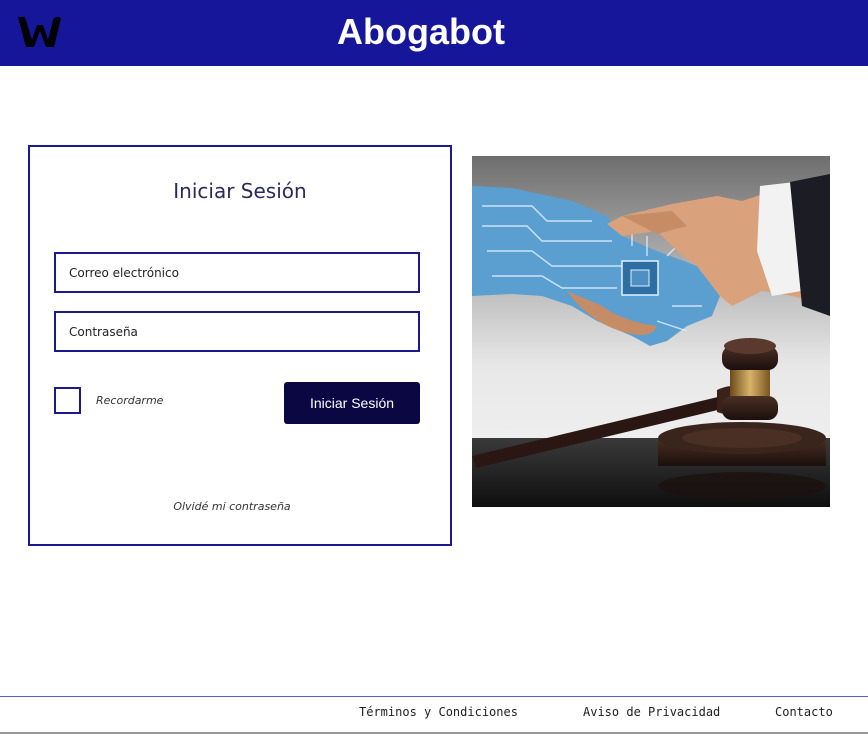 The image size is (868, 734). I want to click on app-header: Abogabot, so click(434, 33).